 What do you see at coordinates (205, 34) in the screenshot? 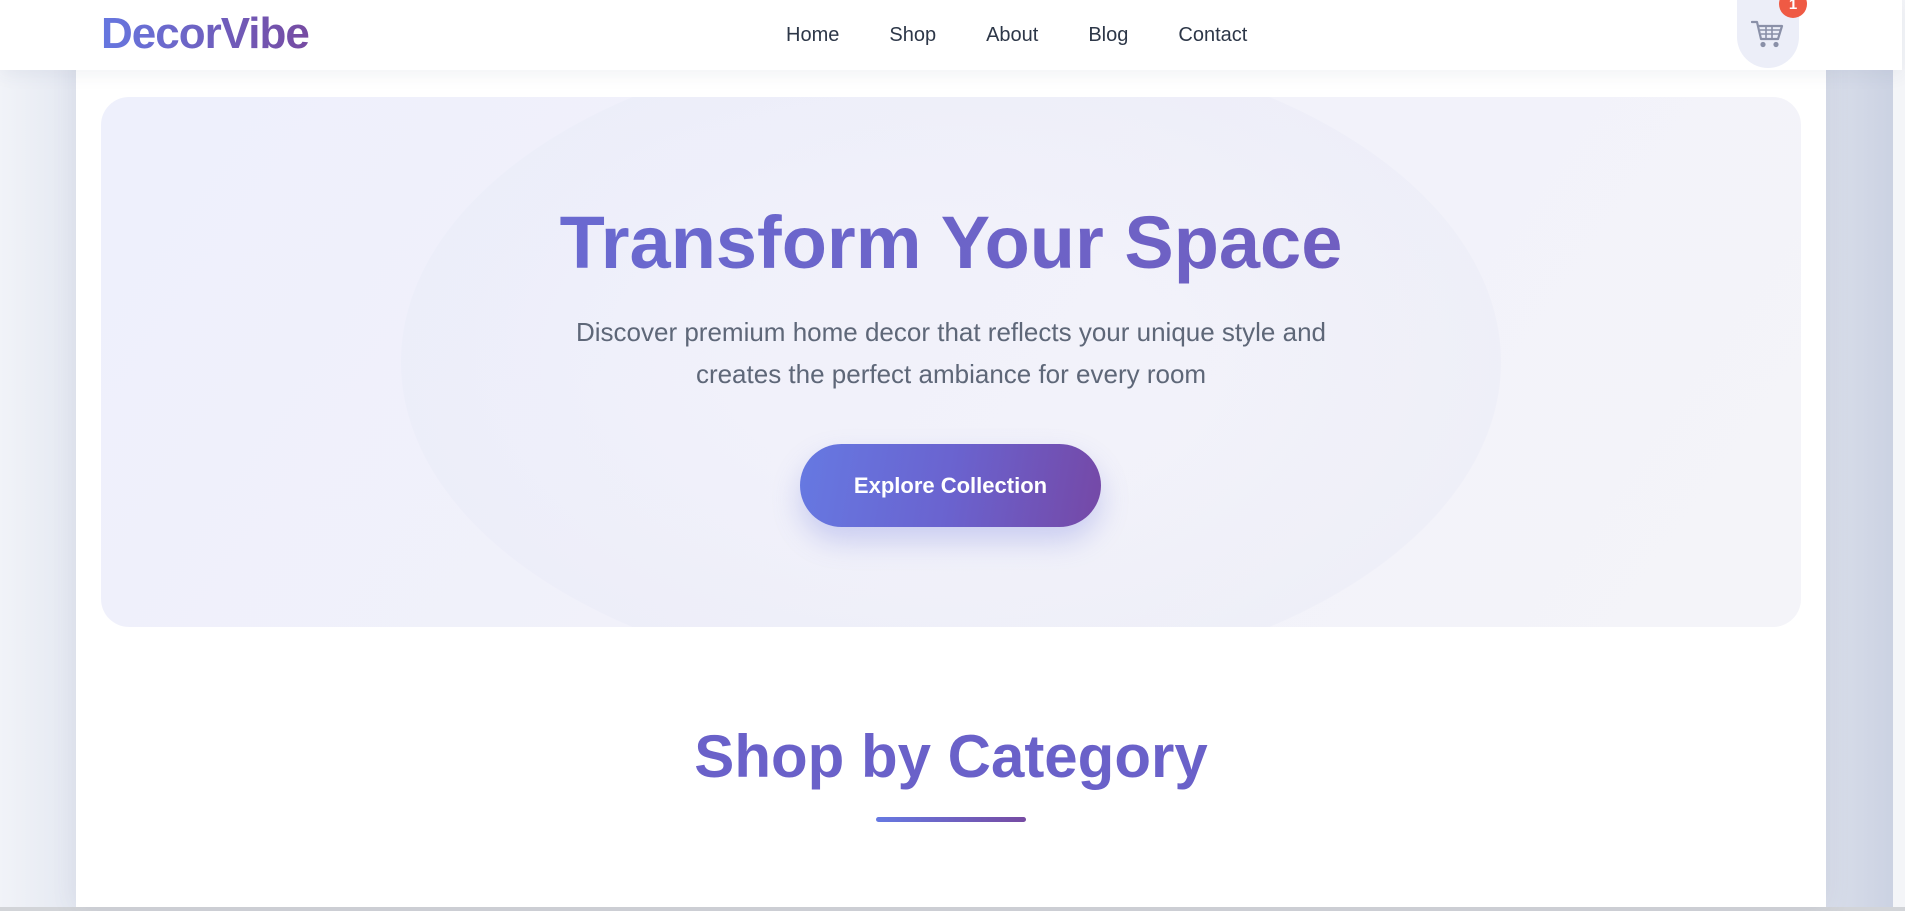
I see `site-logo: DecorVibe` at bounding box center [205, 34].